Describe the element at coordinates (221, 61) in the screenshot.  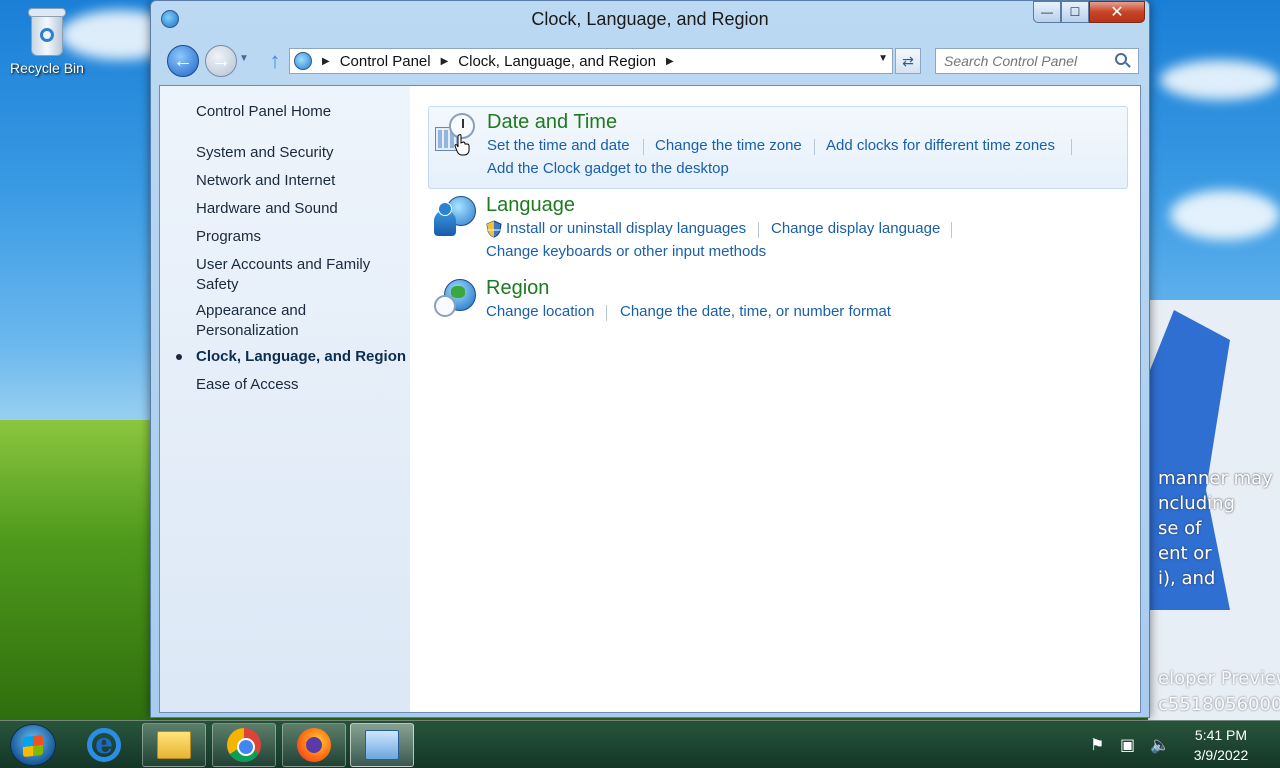
I see `forward-button: →` at that location.